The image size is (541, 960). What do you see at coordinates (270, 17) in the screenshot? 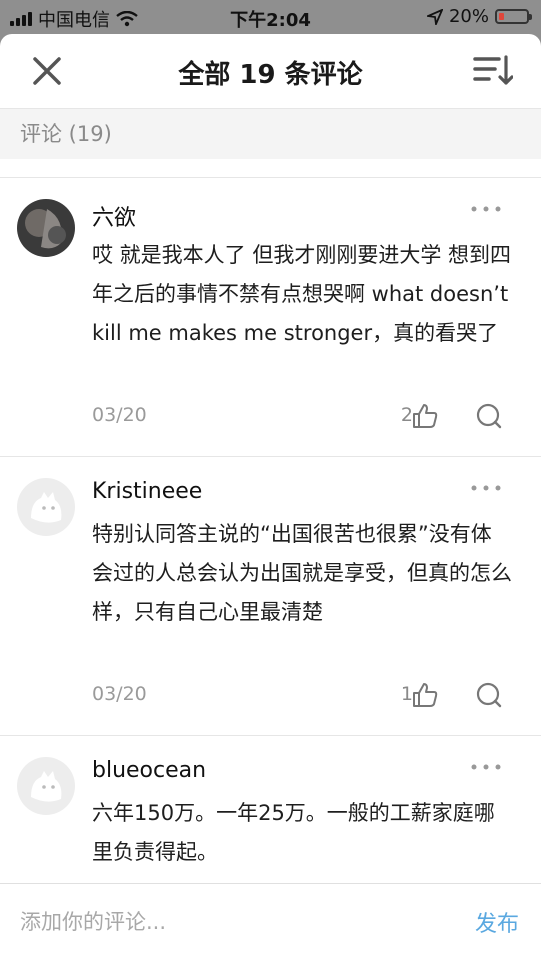
I see `status-bar: 中国电信 下午2:04 20%` at bounding box center [270, 17].